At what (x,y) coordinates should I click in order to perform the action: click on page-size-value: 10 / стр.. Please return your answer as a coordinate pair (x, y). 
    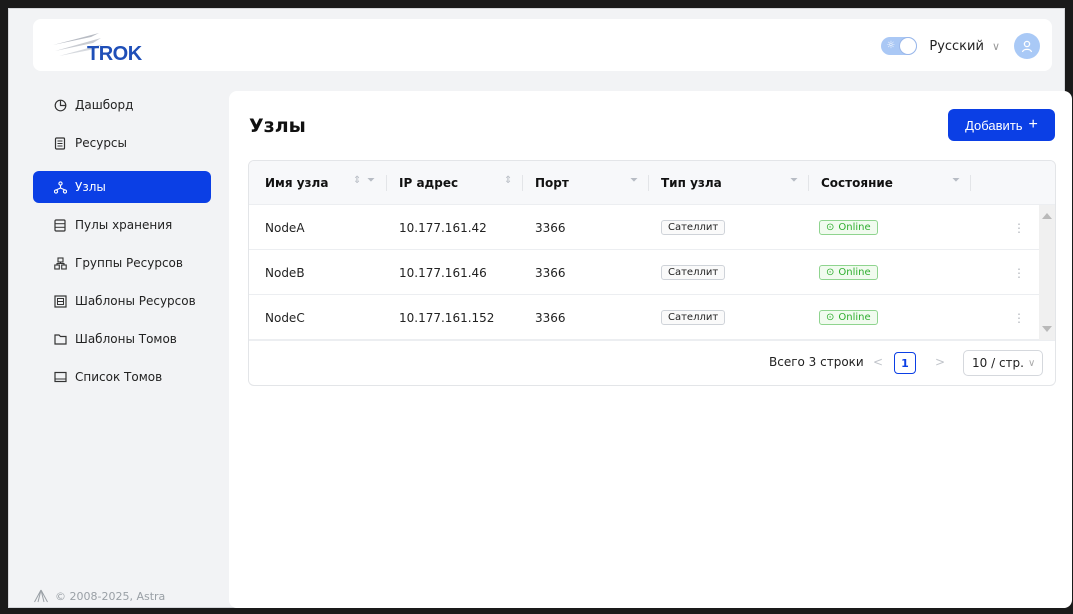
    Looking at the image, I should click on (998, 363).